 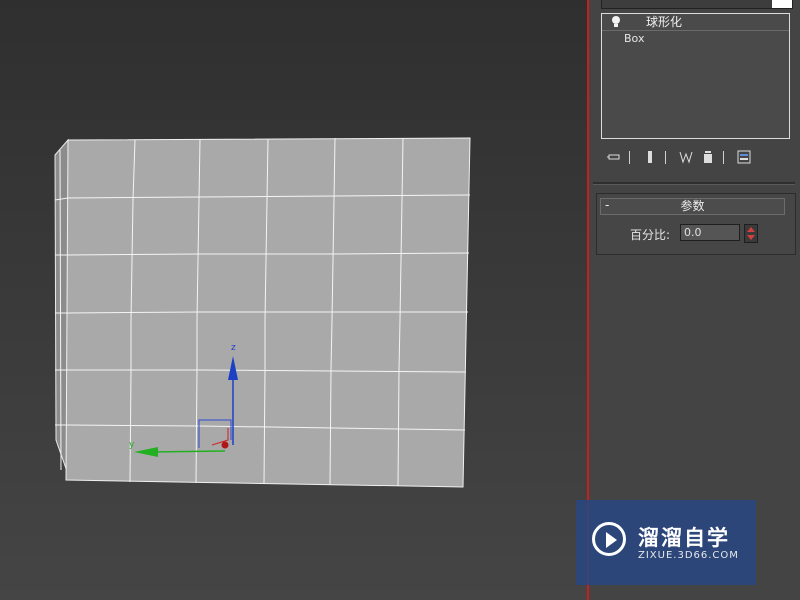 I want to click on collapse-toggle: -, so click(x=607, y=205).